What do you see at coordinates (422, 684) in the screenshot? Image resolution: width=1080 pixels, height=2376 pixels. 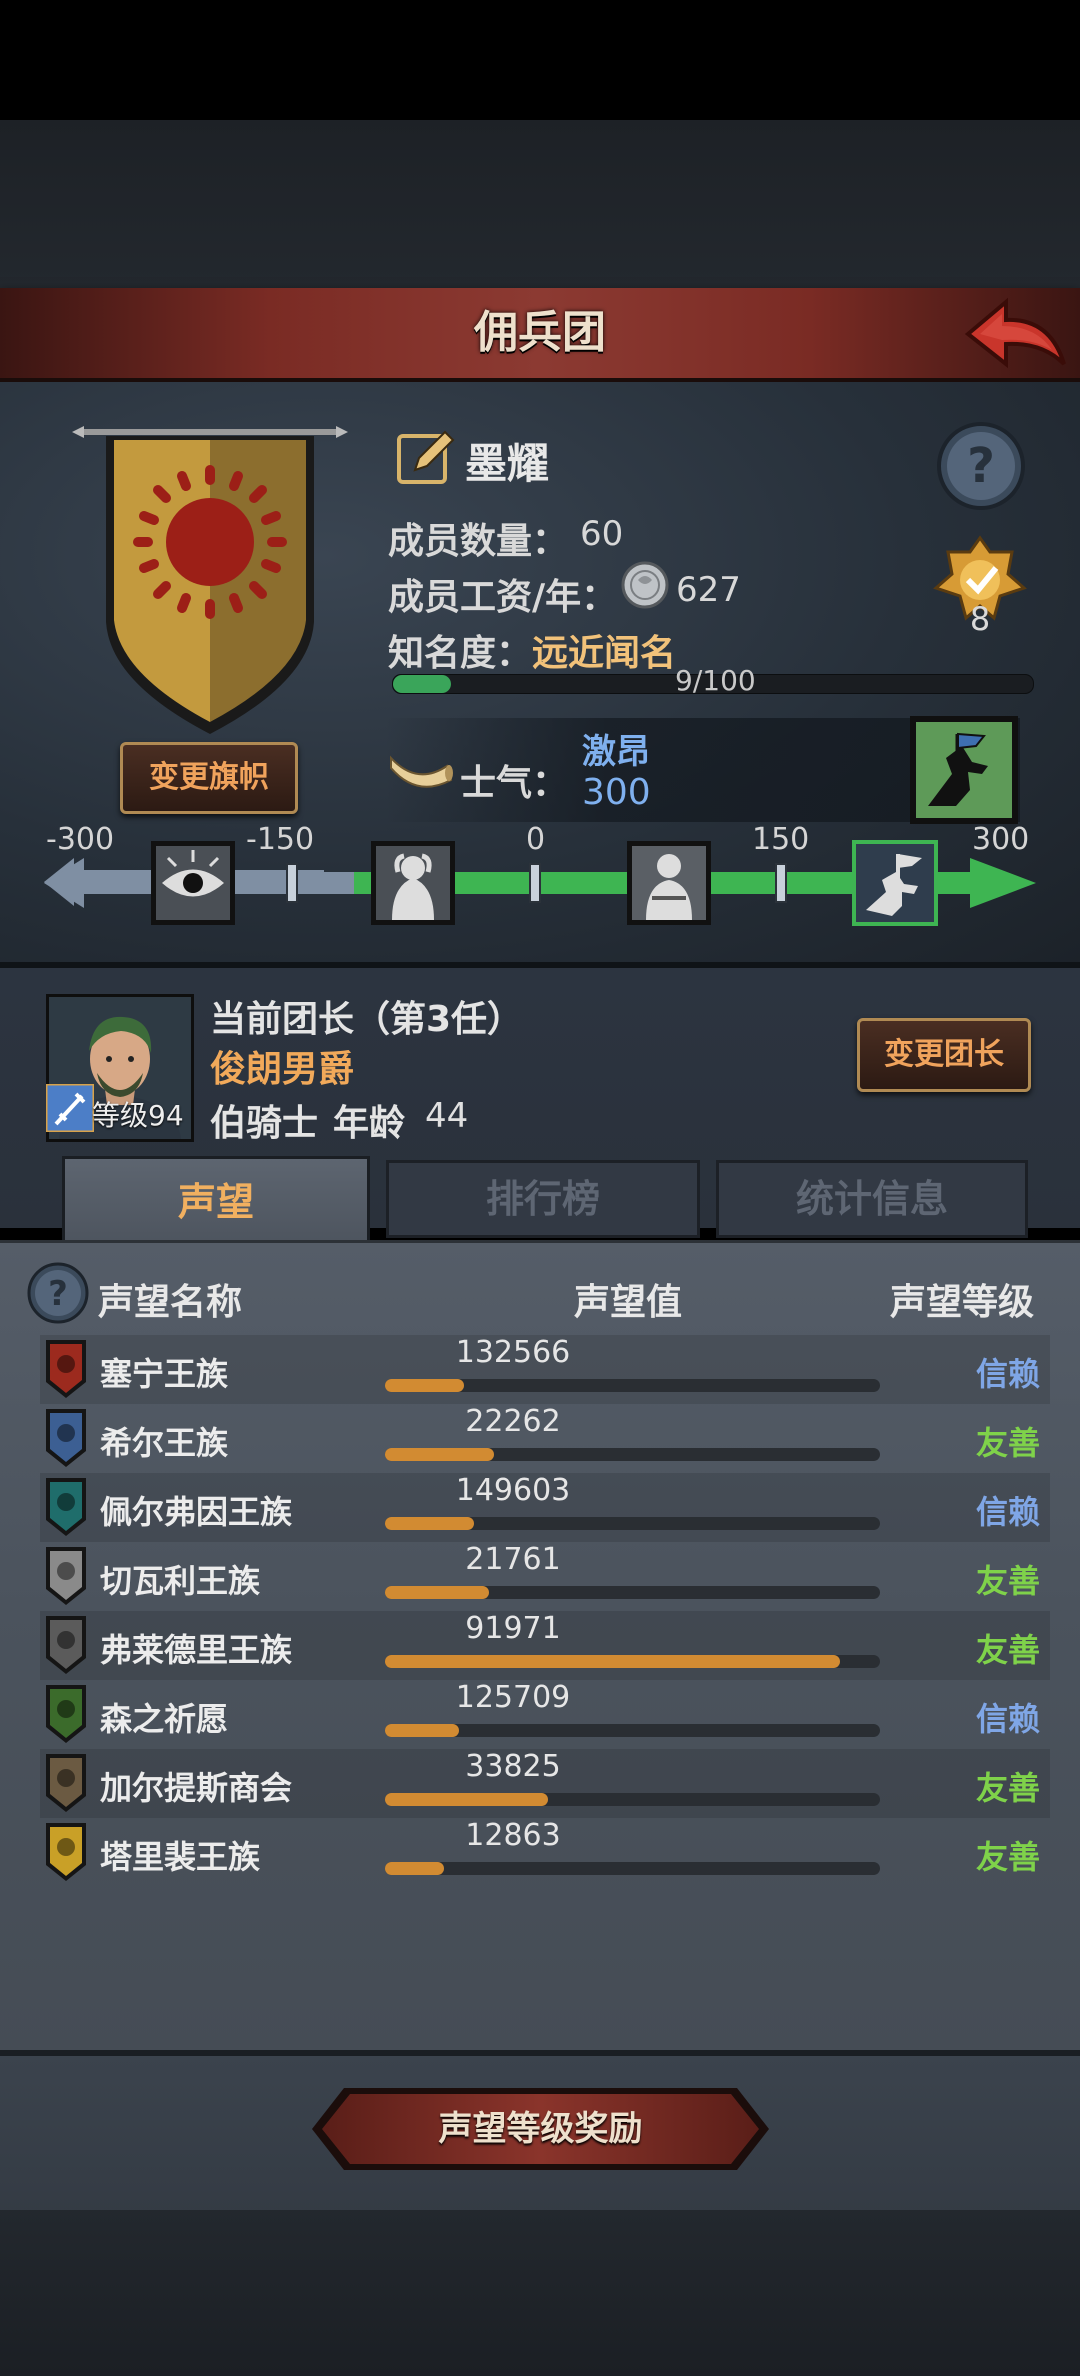 I see `fame-progress-fill` at bounding box center [422, 684].